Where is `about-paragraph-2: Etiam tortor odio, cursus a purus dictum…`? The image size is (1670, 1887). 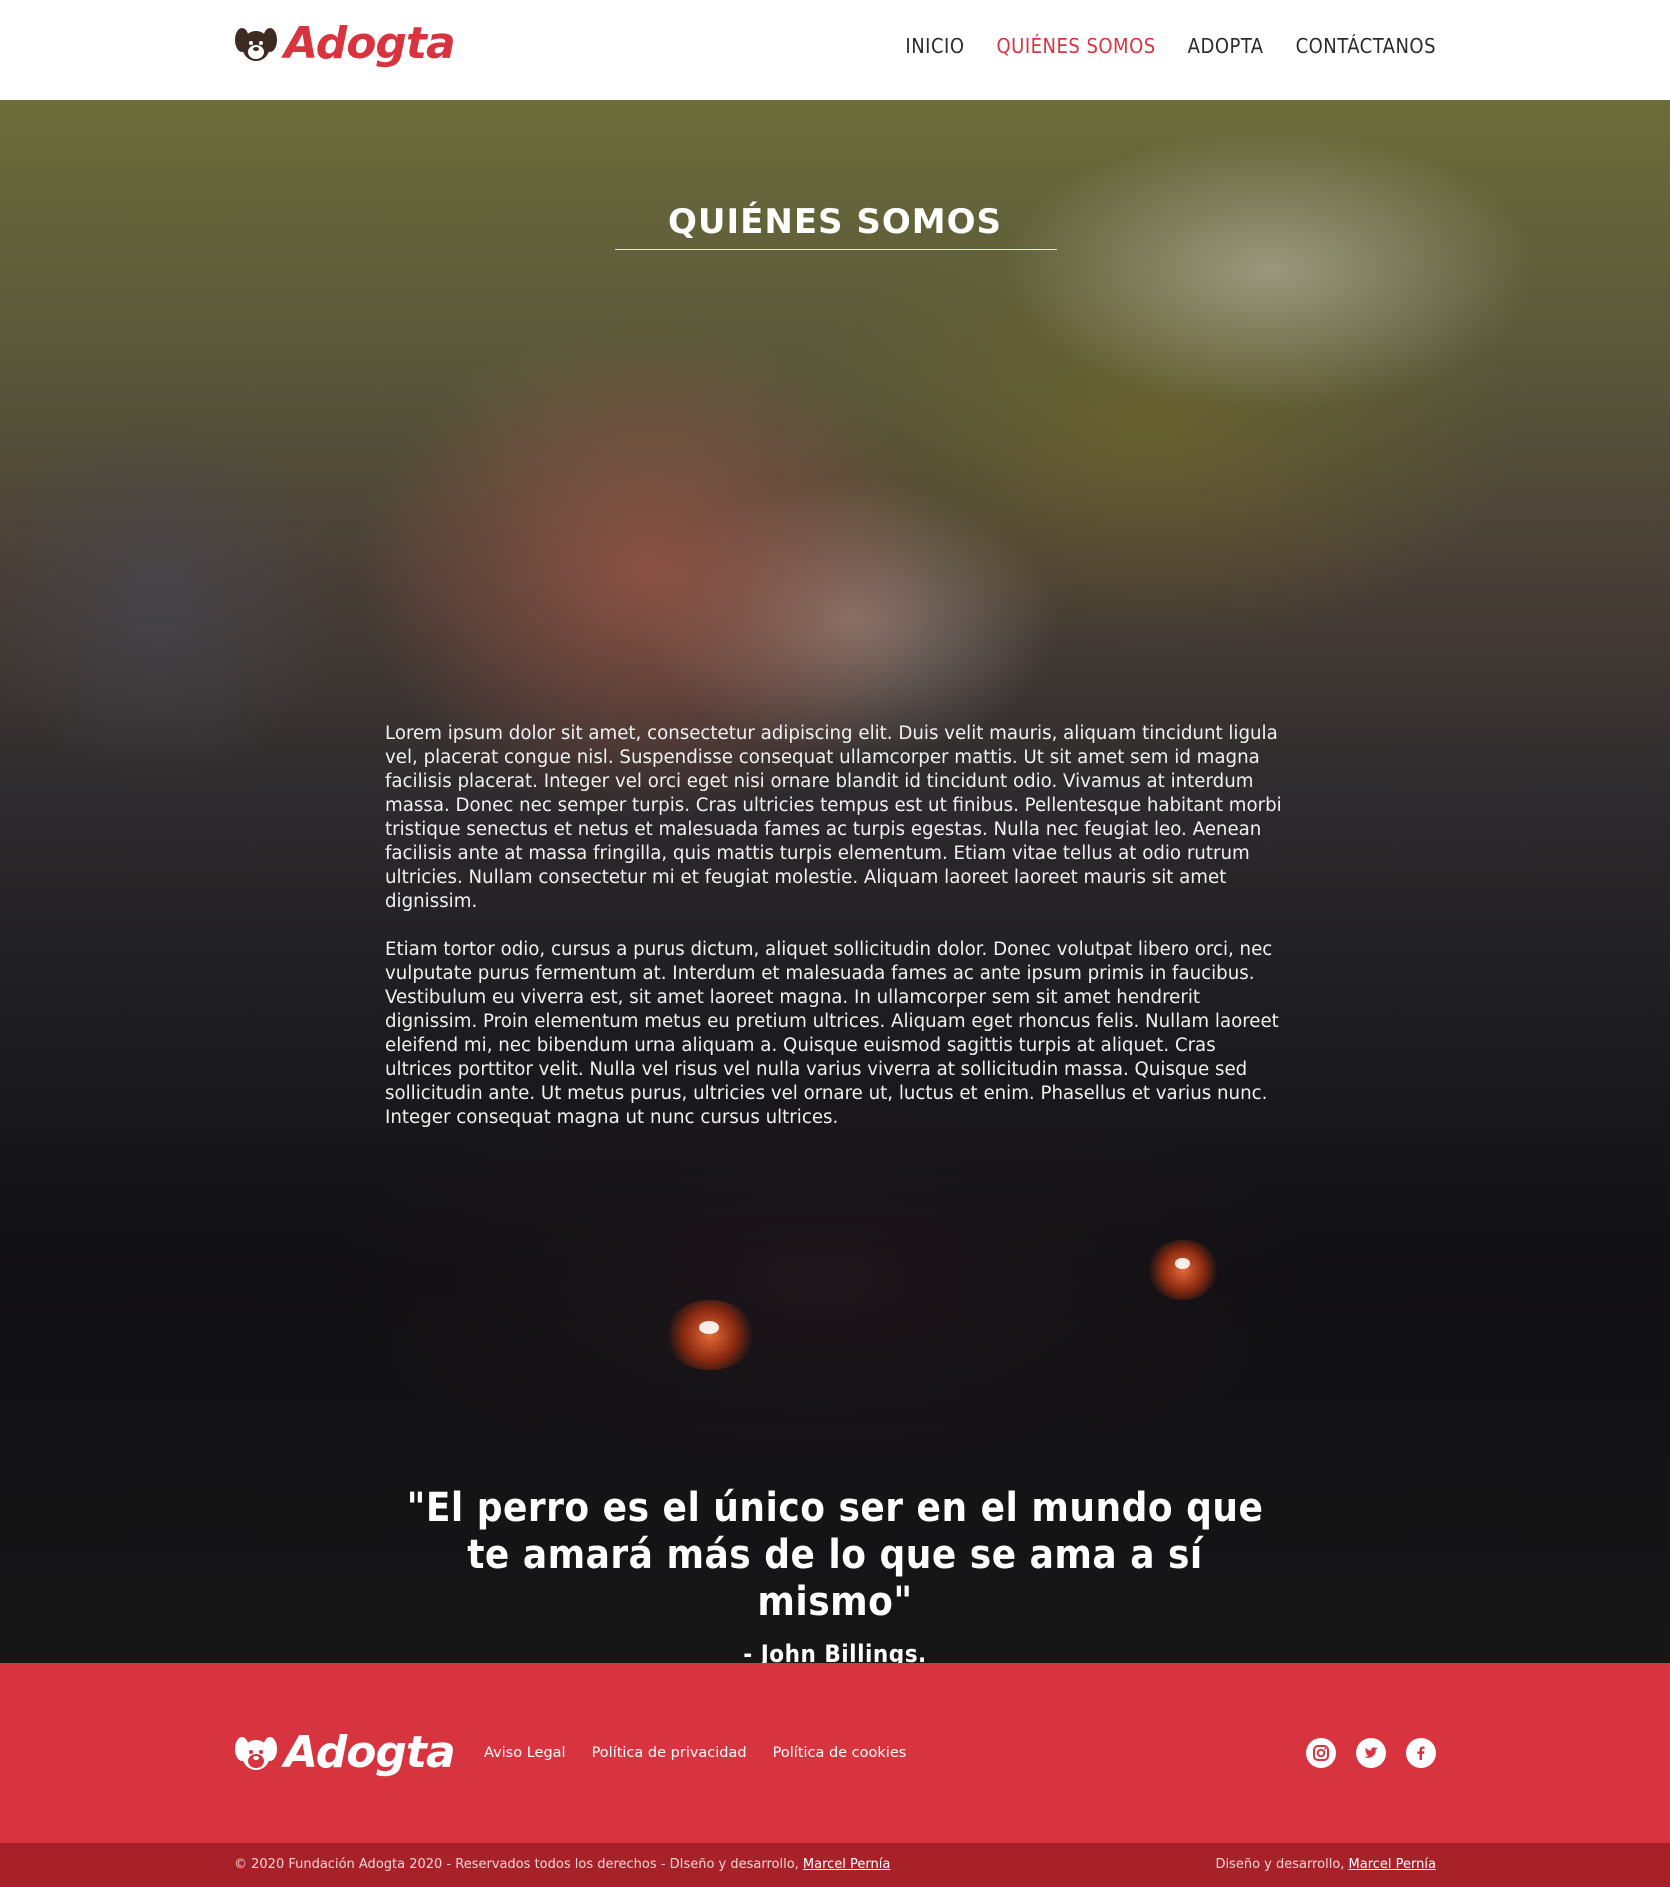
about-paragraph-2: Etiam tortor odio, cursus a purus dictum… is located at coordinates (832, 1033).